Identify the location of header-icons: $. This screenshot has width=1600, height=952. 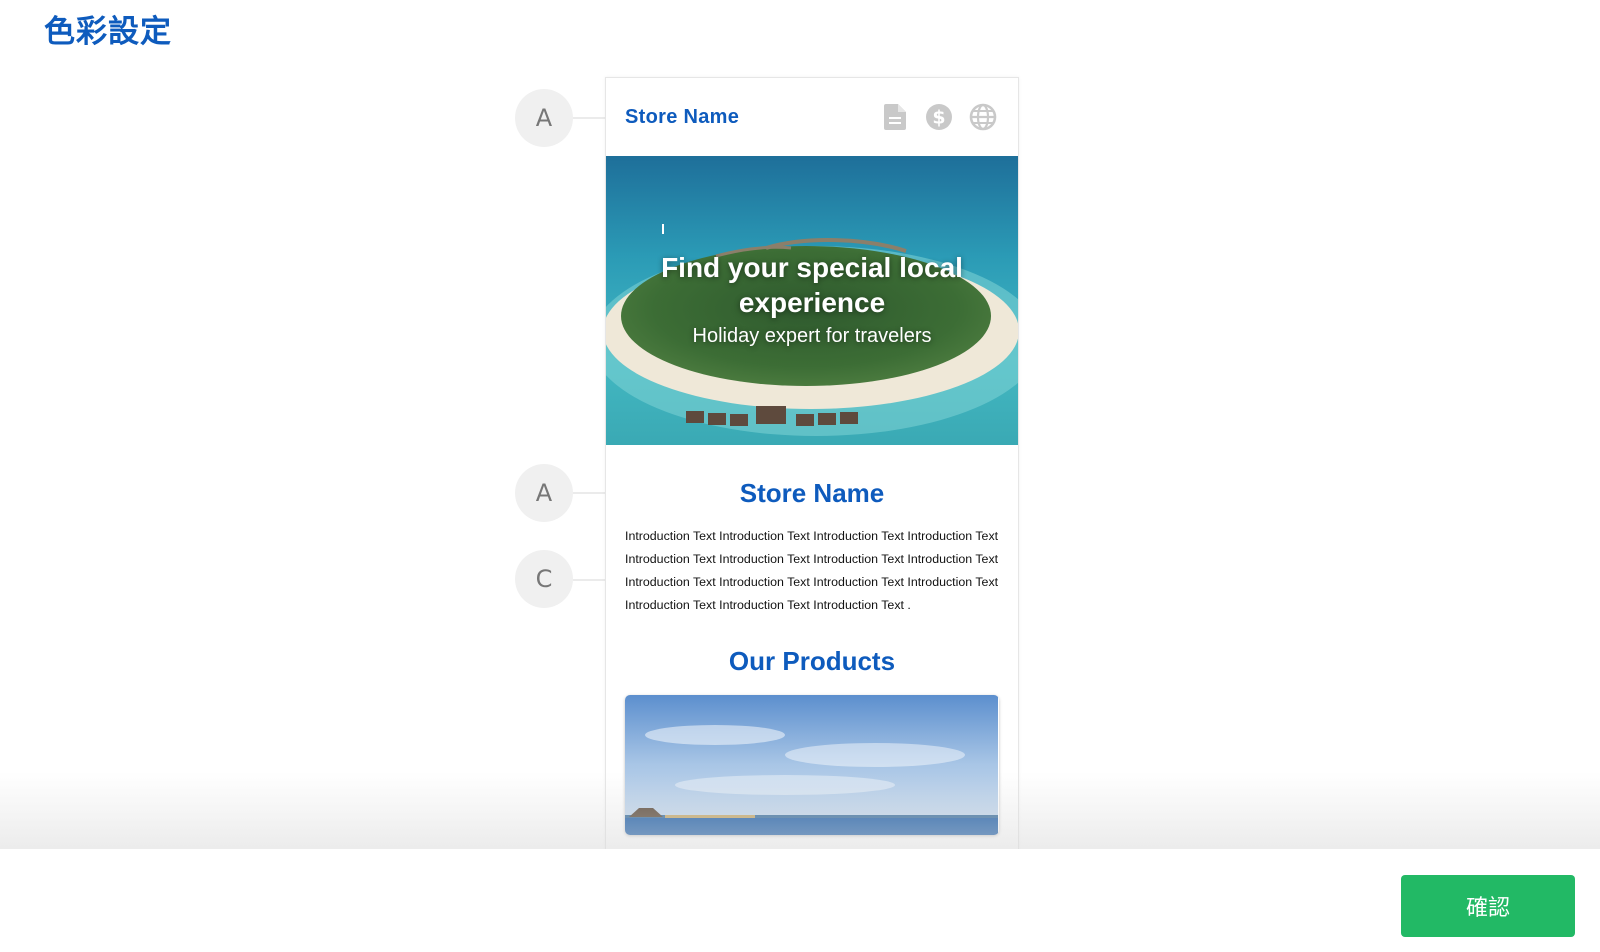
(939, 117).